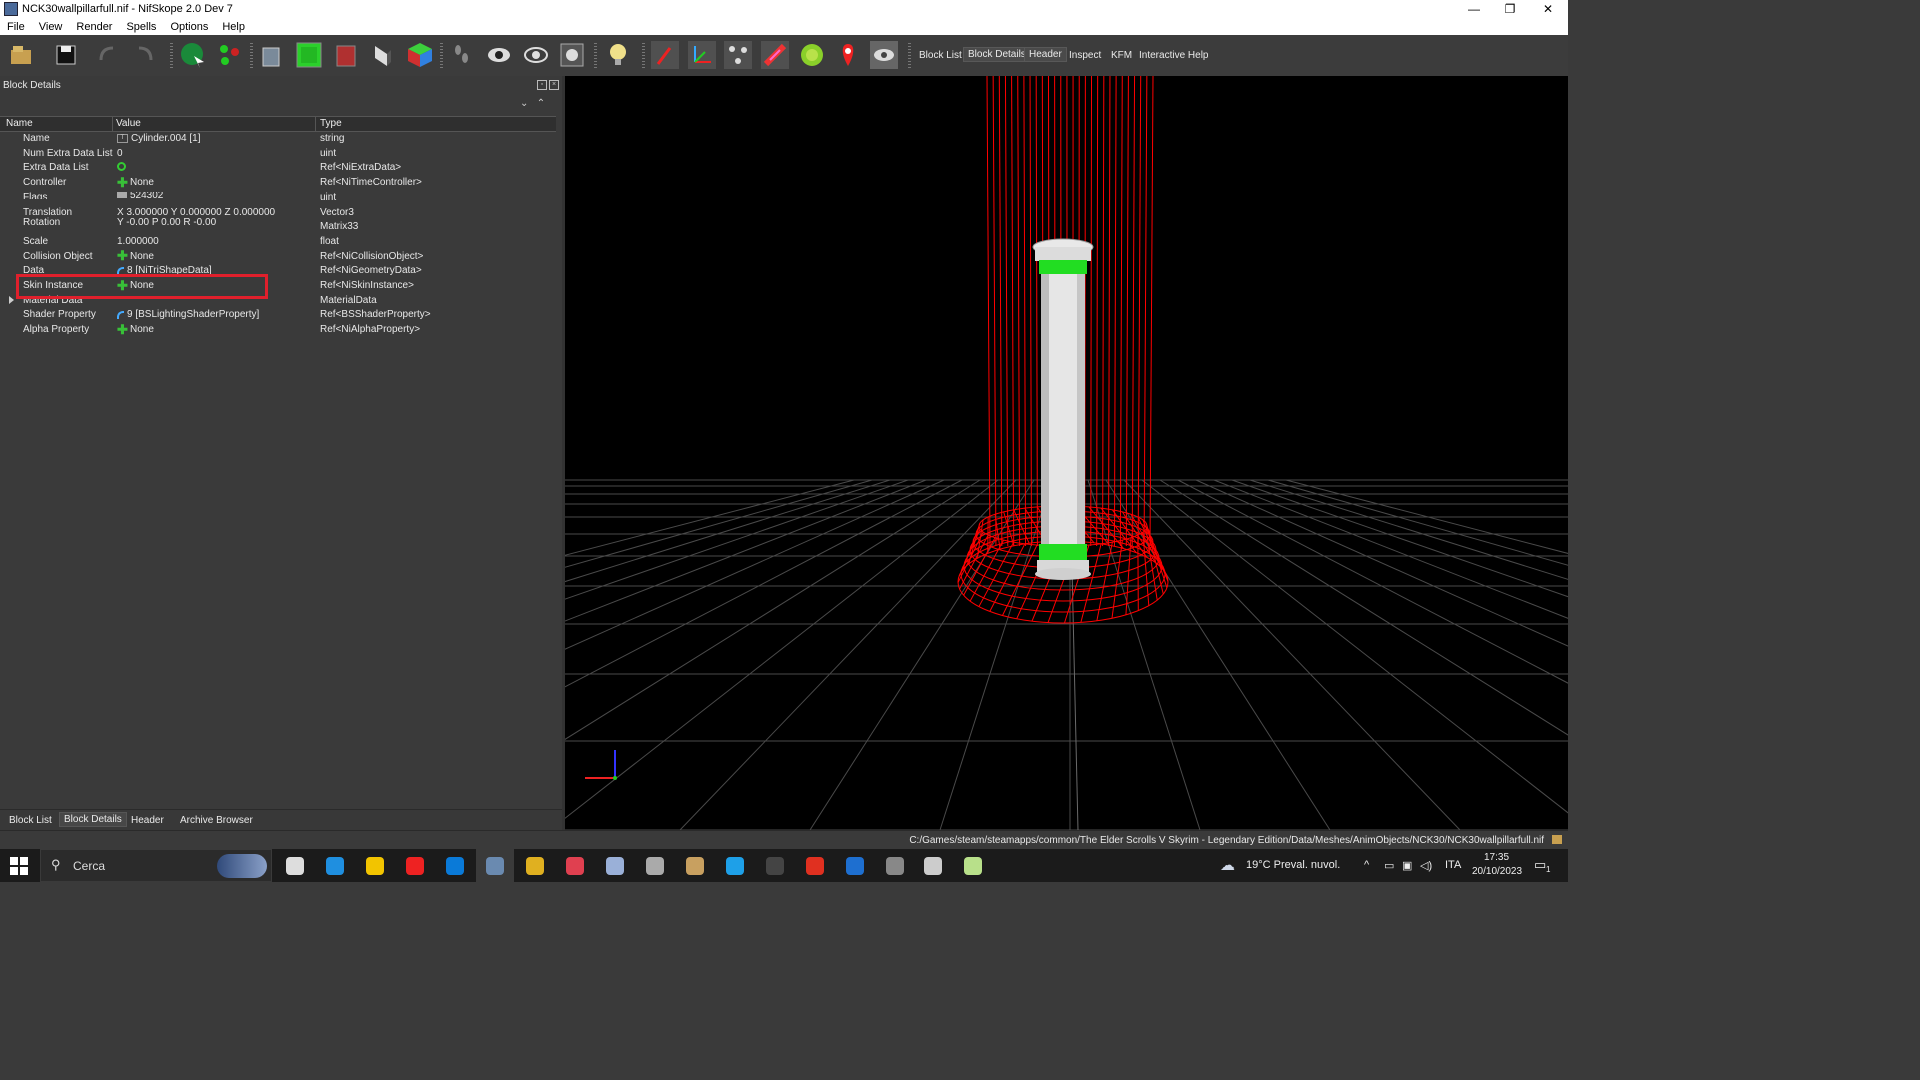 Image resolution: width=1920 pixels, height=1080 pixels. I want to click on settings-icon, so click(575, 866).